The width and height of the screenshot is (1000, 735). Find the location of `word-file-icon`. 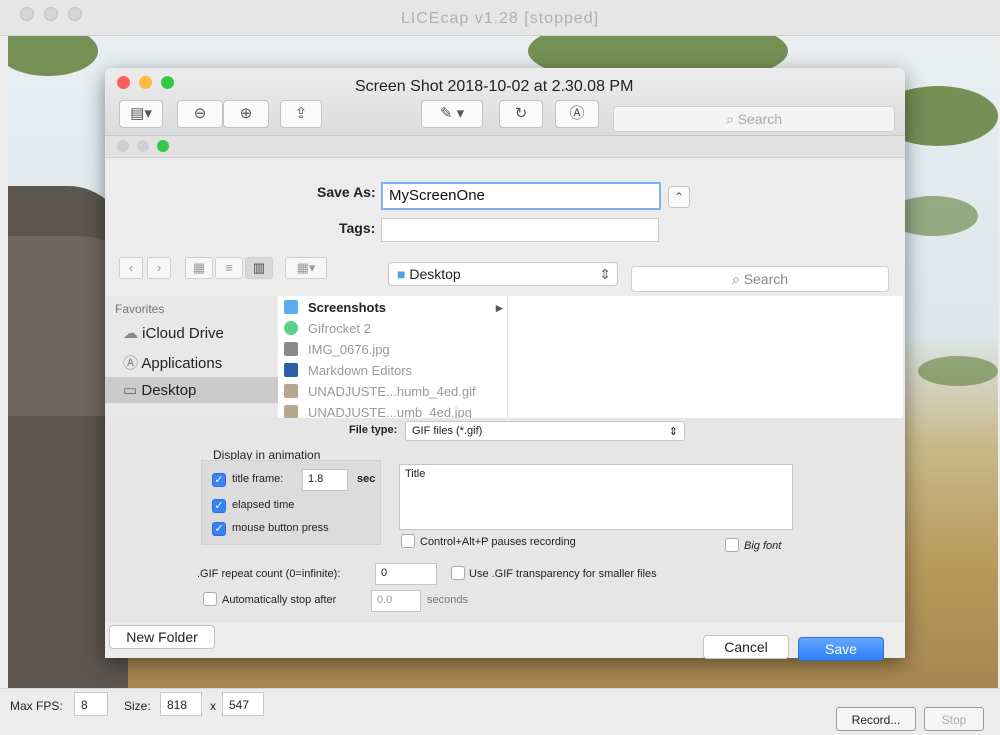

word-file-icon is located at coordinates (291, 370).